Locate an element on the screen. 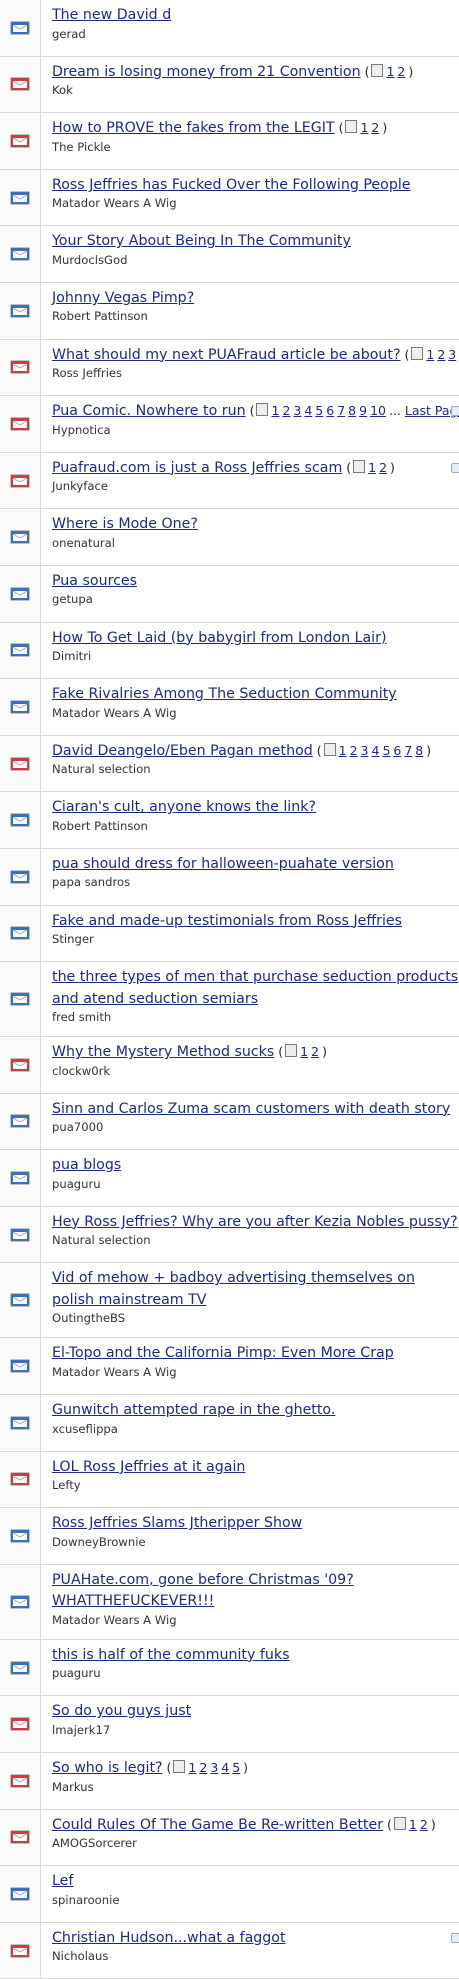  topic-row: The new David dgerad is located at coordinates (229, 28).